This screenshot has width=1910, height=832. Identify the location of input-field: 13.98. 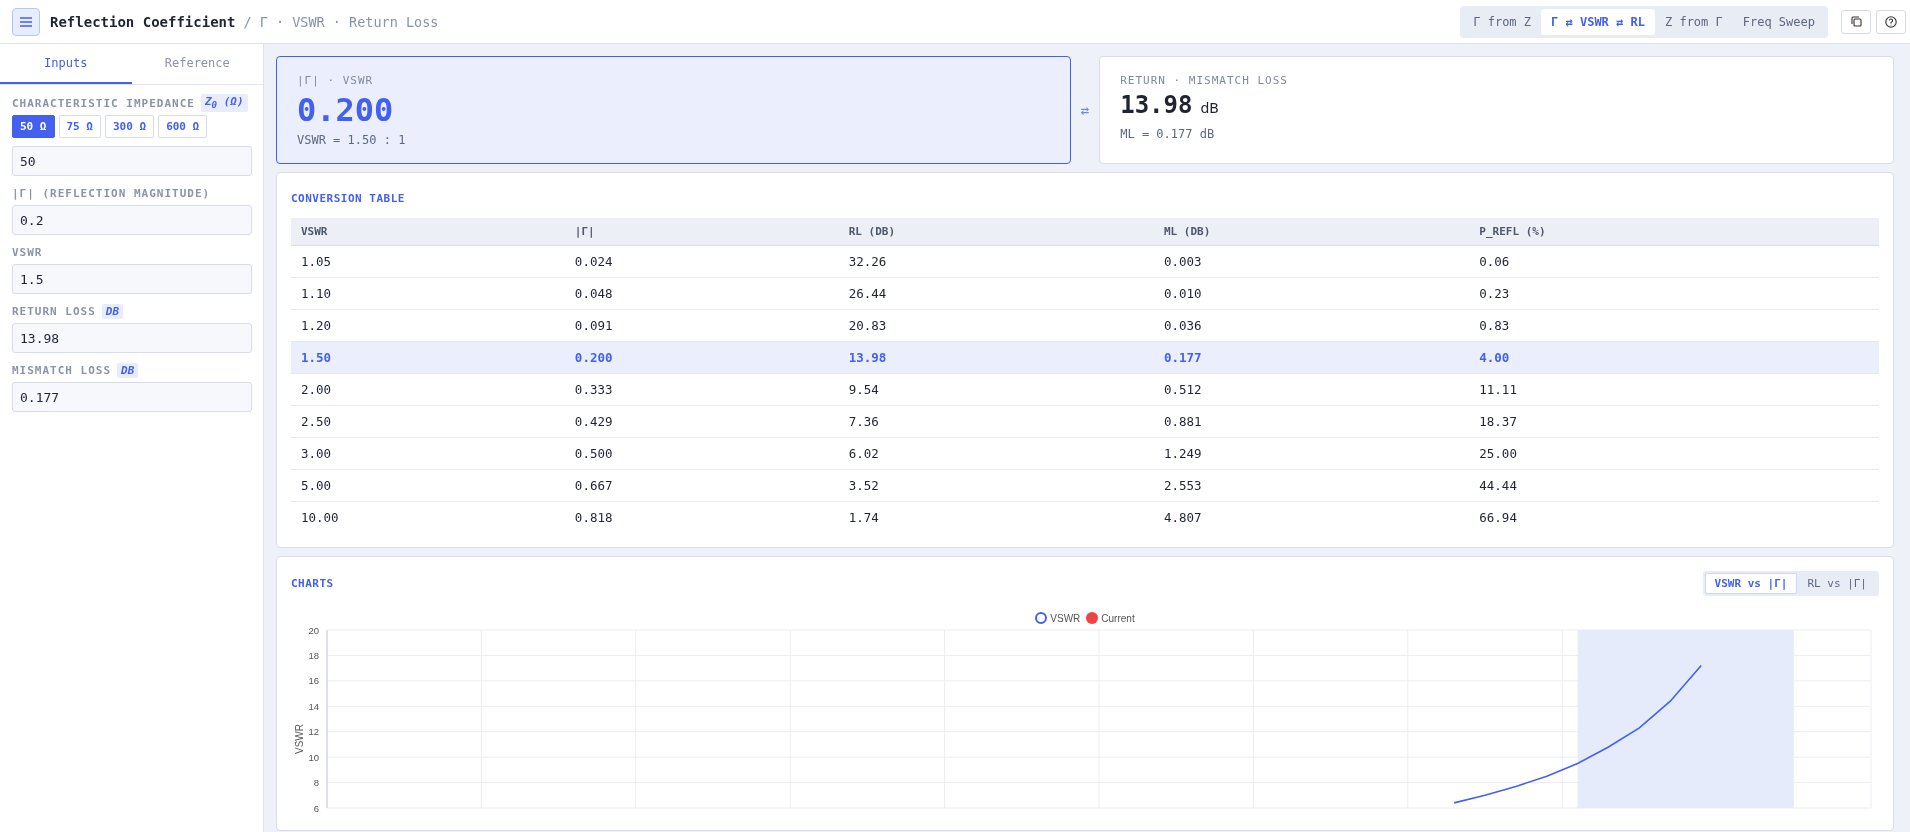
(132, 338).